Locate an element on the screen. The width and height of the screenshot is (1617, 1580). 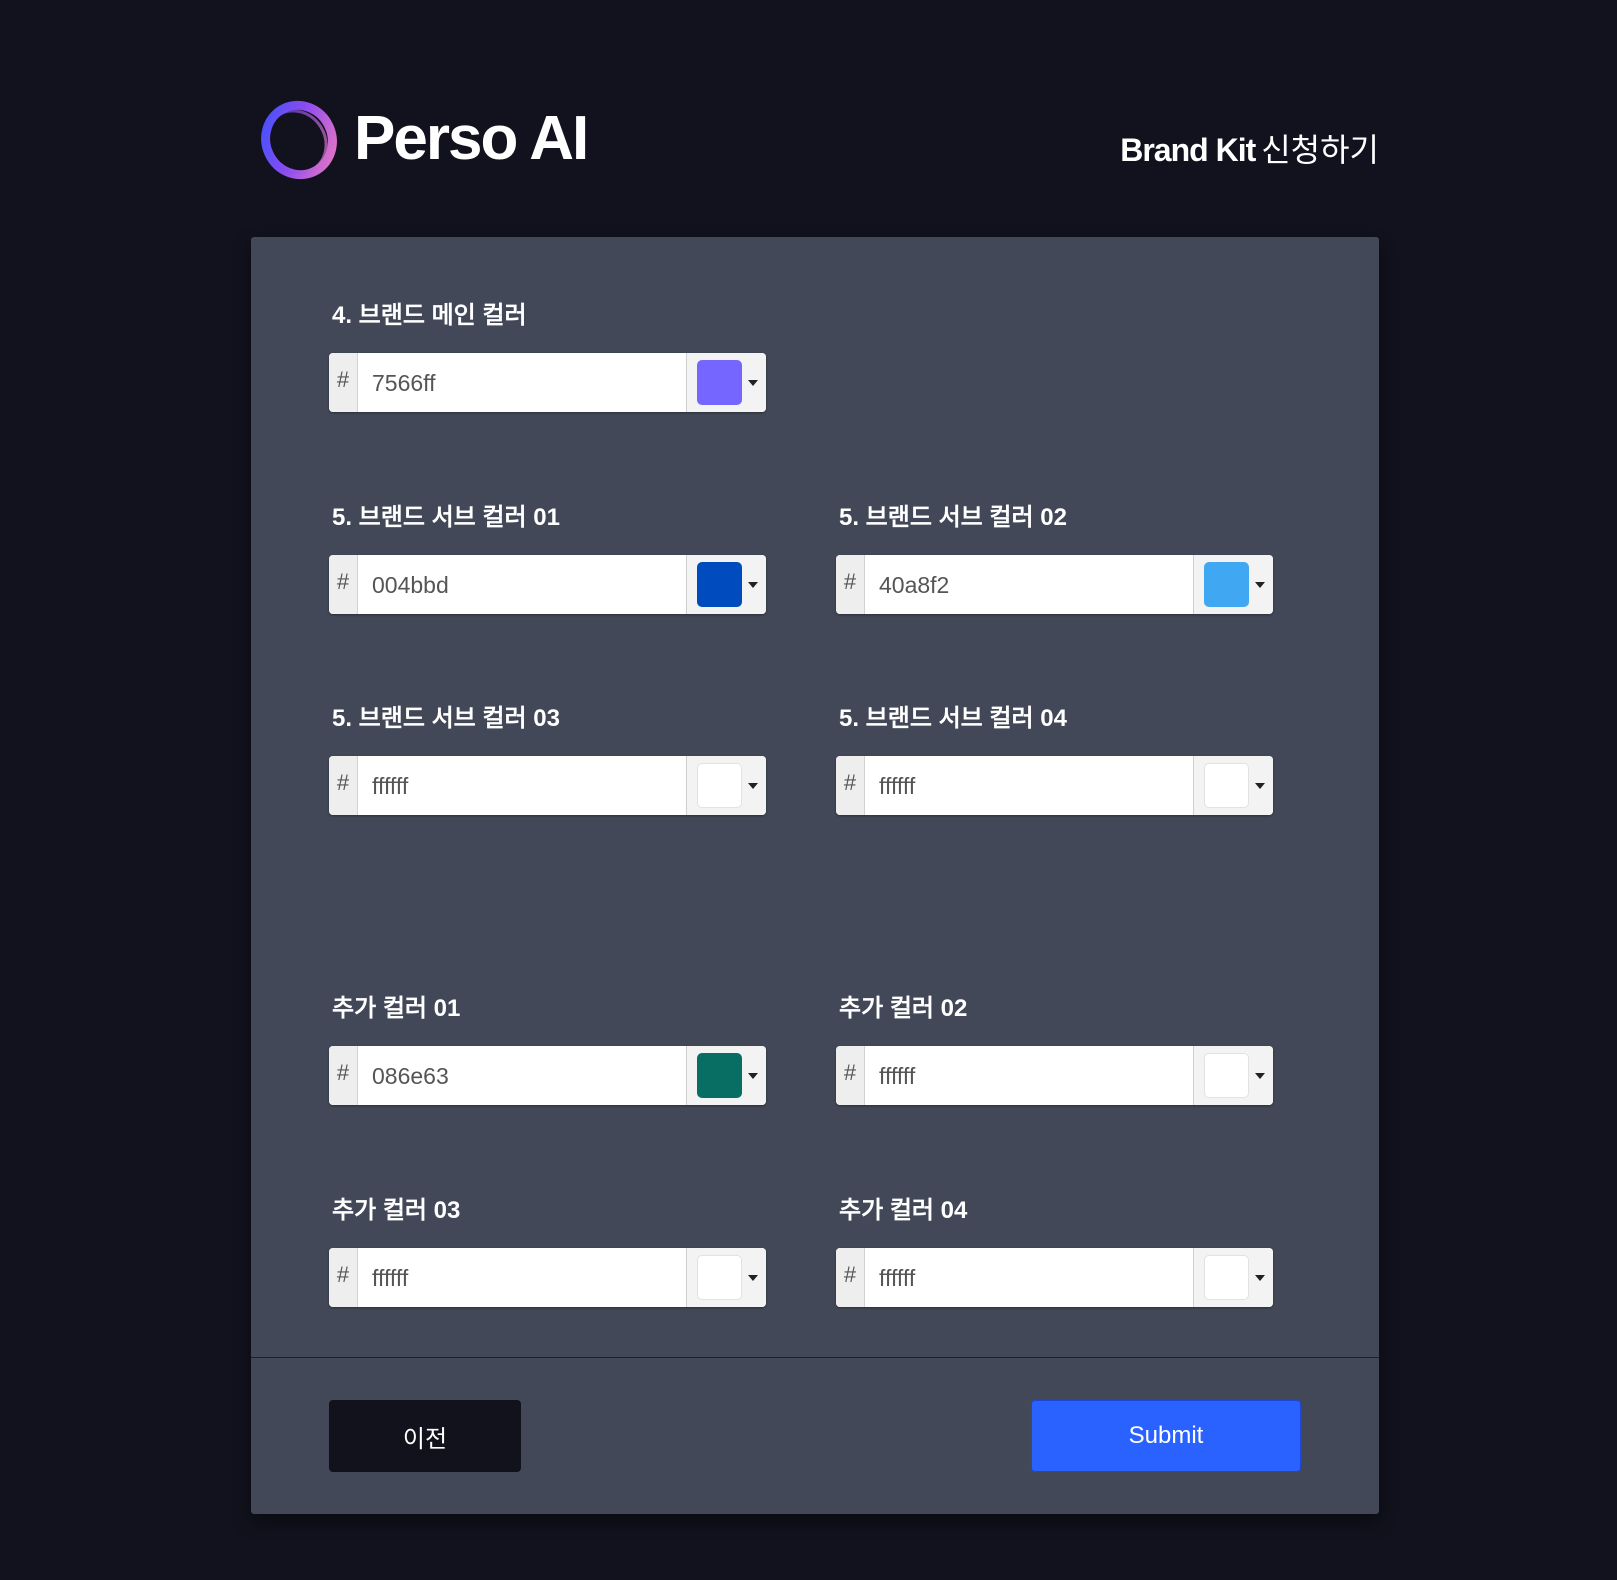
field-label: 추가 컬러 02 is located at coordinates (903, 1008).